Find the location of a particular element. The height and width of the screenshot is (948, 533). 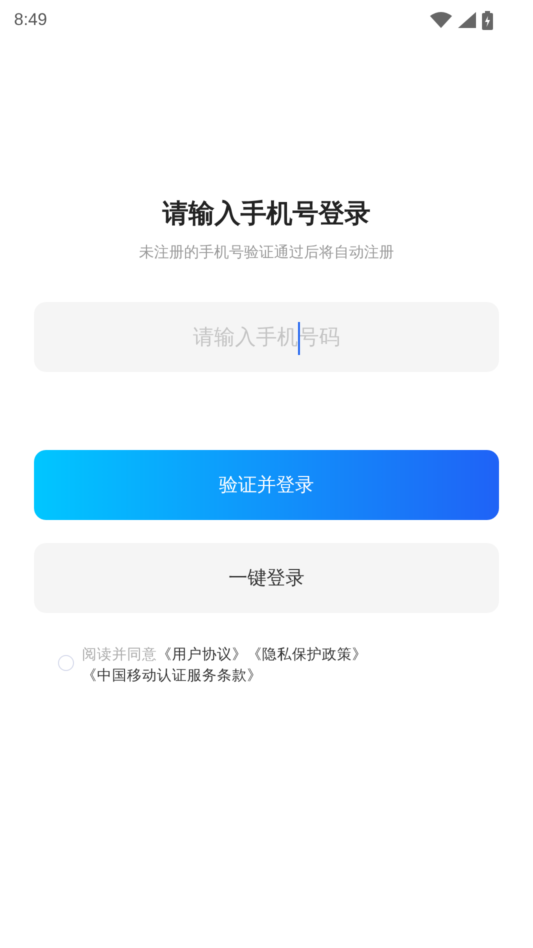

agreement-link: 《用户协议》 is located at coordinates (202, 655).